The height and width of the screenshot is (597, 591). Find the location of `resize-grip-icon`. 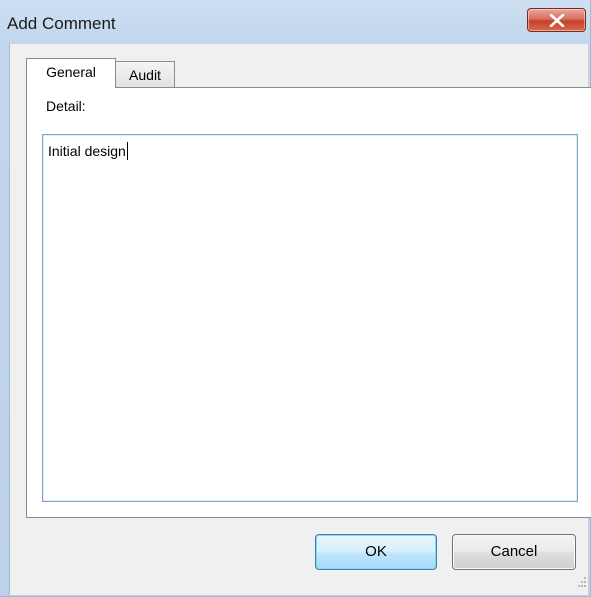

resize-grip-icon is located at coordinates (581, 582).